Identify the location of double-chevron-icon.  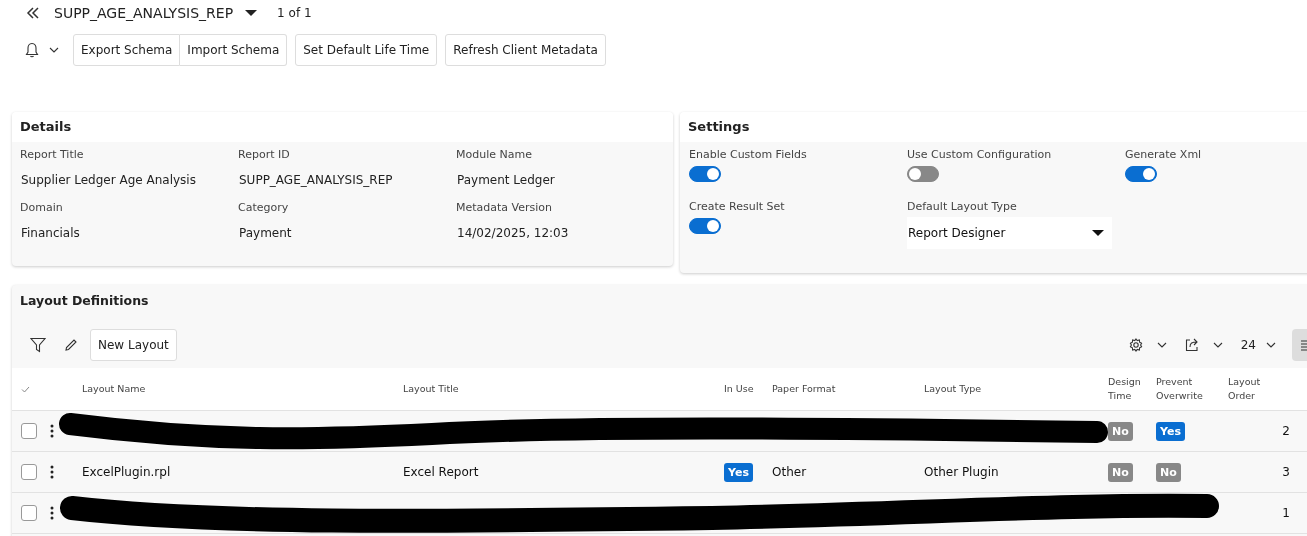
(33, 13).